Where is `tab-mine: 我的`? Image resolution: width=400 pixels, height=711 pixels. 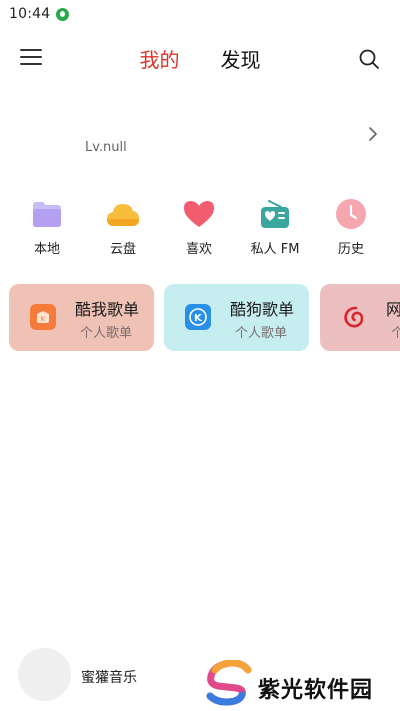
tab-mine: 我的 is located at coordinates (159, 58).